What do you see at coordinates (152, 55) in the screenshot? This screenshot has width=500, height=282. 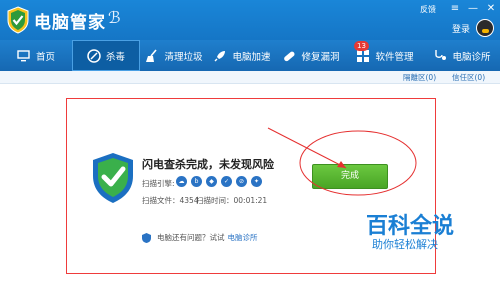 I see `broom-icon` at bounding box center [152, 55].